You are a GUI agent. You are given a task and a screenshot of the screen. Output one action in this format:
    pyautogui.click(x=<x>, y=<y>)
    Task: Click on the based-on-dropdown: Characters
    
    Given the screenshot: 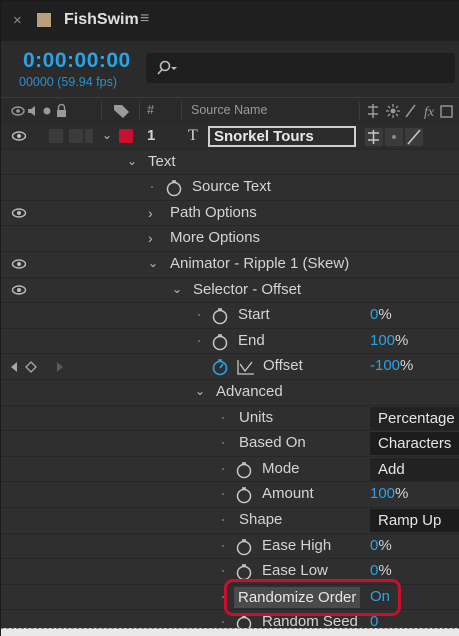 What is the action you would take?
    pyautogui.click(x=414, y=444)
    